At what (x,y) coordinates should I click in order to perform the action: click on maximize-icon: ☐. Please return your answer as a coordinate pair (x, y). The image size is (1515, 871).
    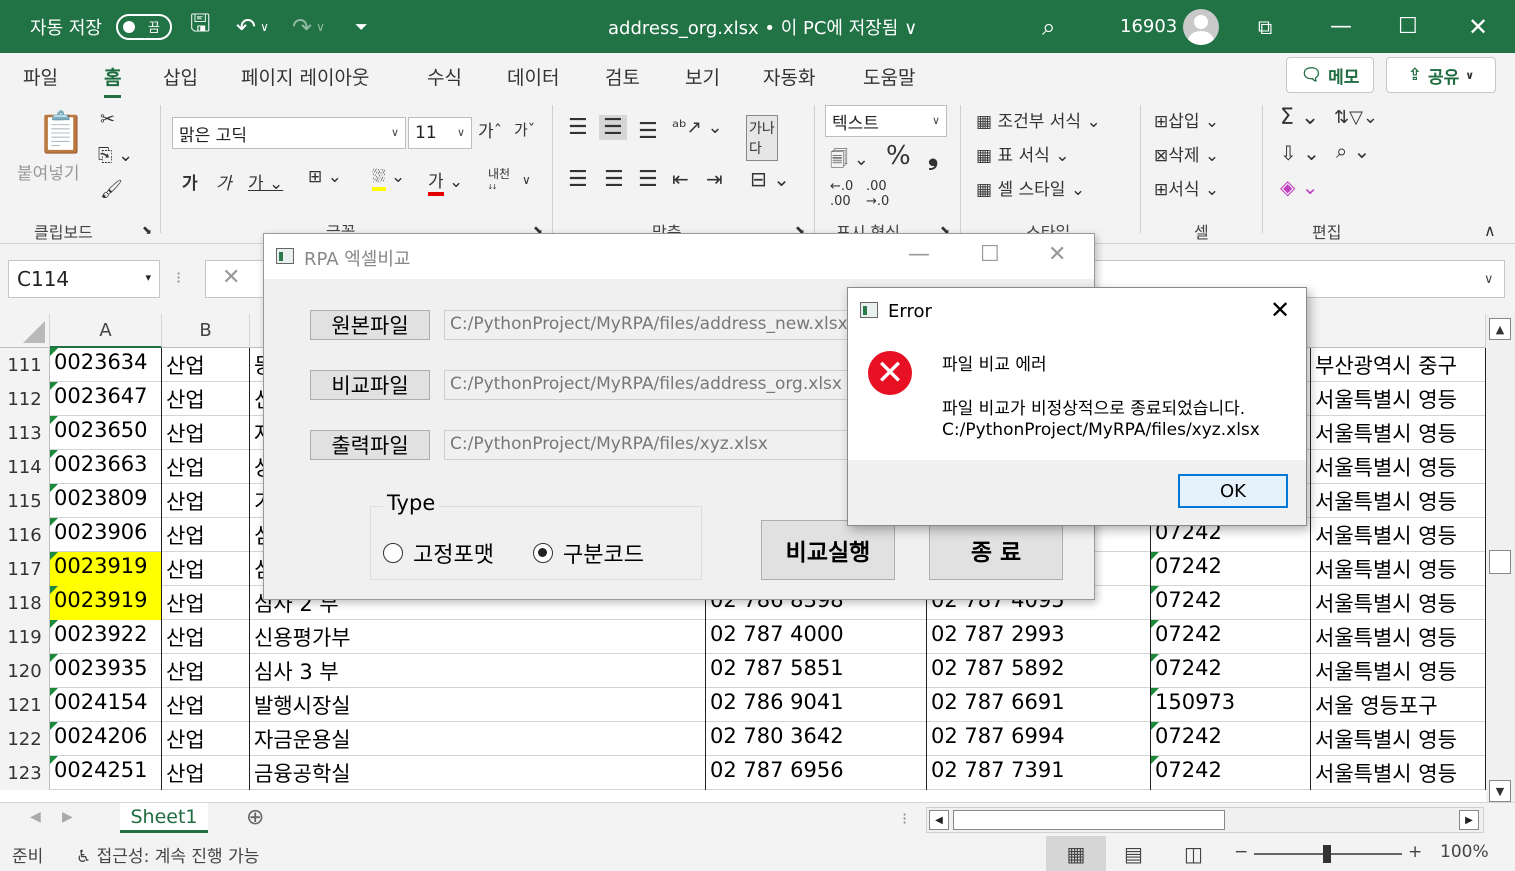
    Looking at the image, I should click on (1408, 26).